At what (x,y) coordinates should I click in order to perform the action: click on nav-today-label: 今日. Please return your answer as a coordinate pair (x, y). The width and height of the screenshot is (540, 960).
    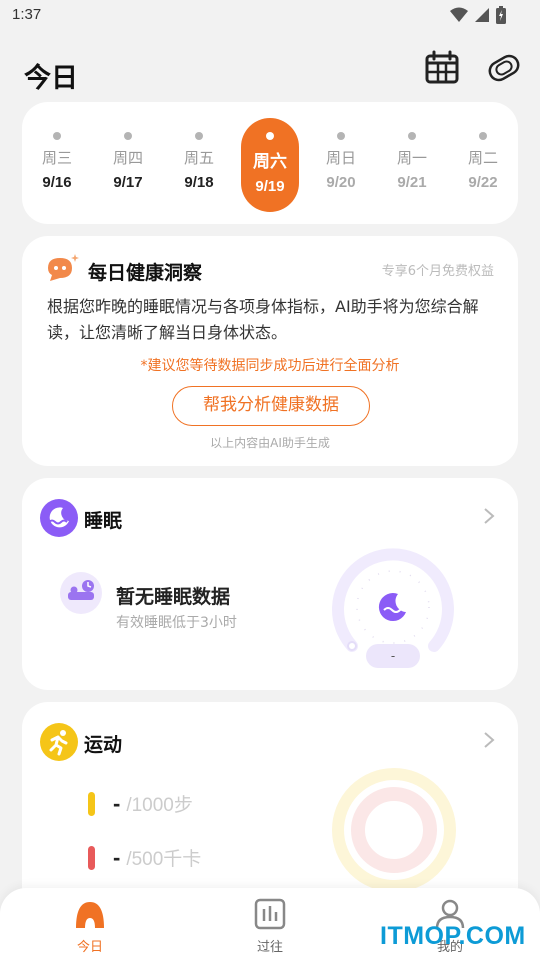
    Looking at the image, I should click on (89, 947).